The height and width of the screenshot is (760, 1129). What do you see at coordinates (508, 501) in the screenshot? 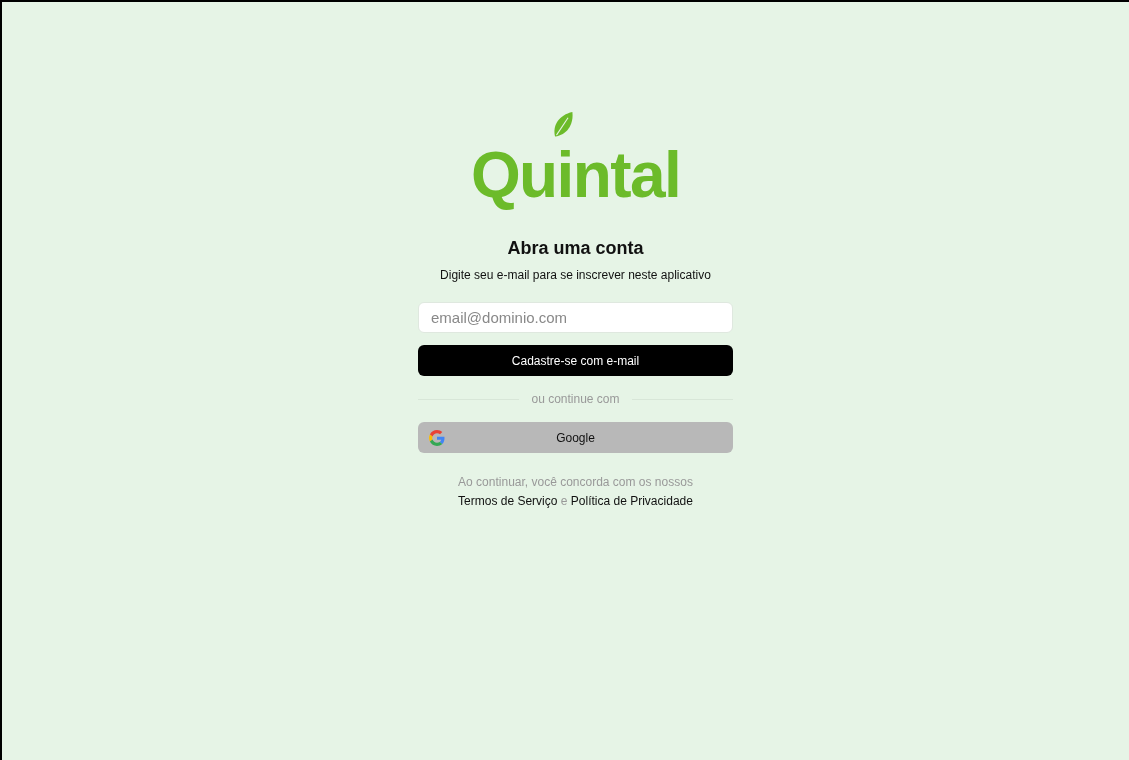
I see `terms-link: Termos de Serviço` at bounding box center [508, 501].